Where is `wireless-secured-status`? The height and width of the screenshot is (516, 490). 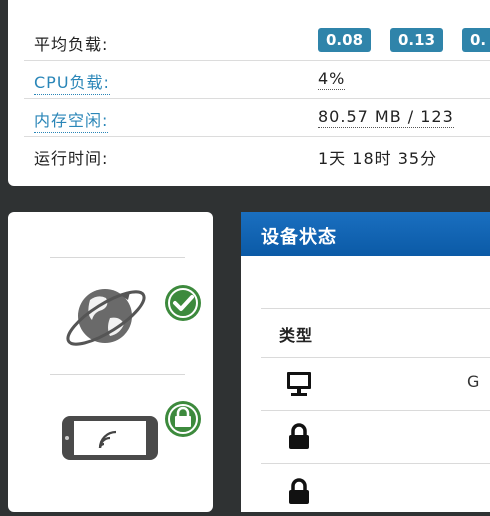
wireless-secured-status is located at coordinates (183, 419).